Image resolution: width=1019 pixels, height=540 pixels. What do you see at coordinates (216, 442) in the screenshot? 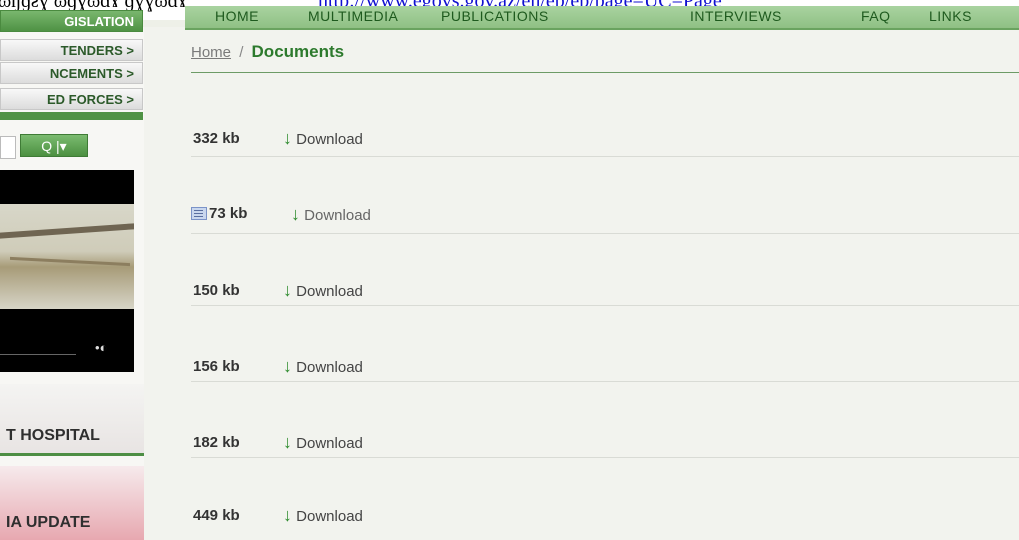
I see `file-size: 182 kb` at bounding box center [216, 442].